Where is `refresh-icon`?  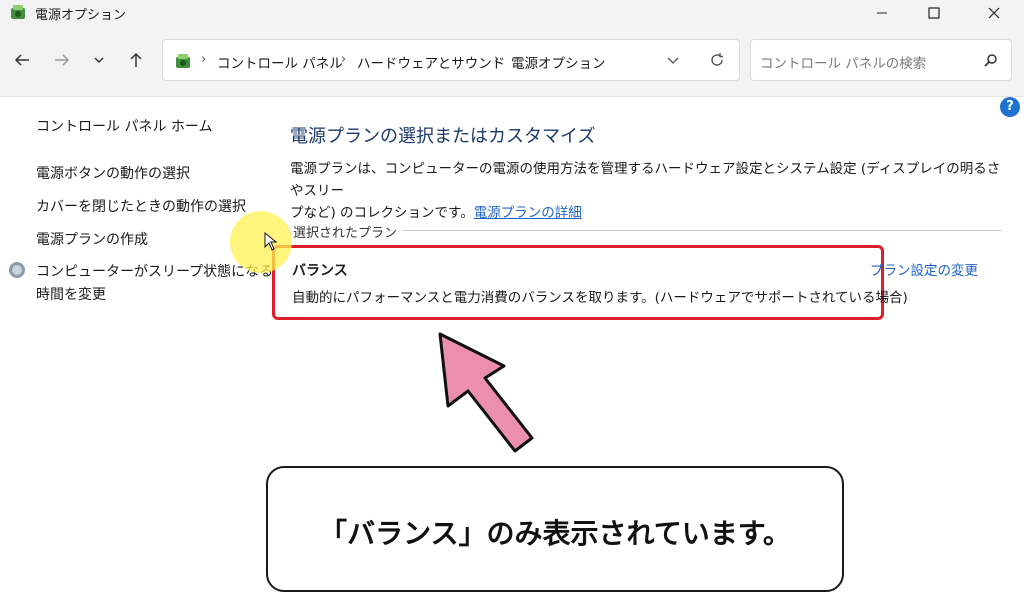
refresh-icon is located at coordinates (717, 60).